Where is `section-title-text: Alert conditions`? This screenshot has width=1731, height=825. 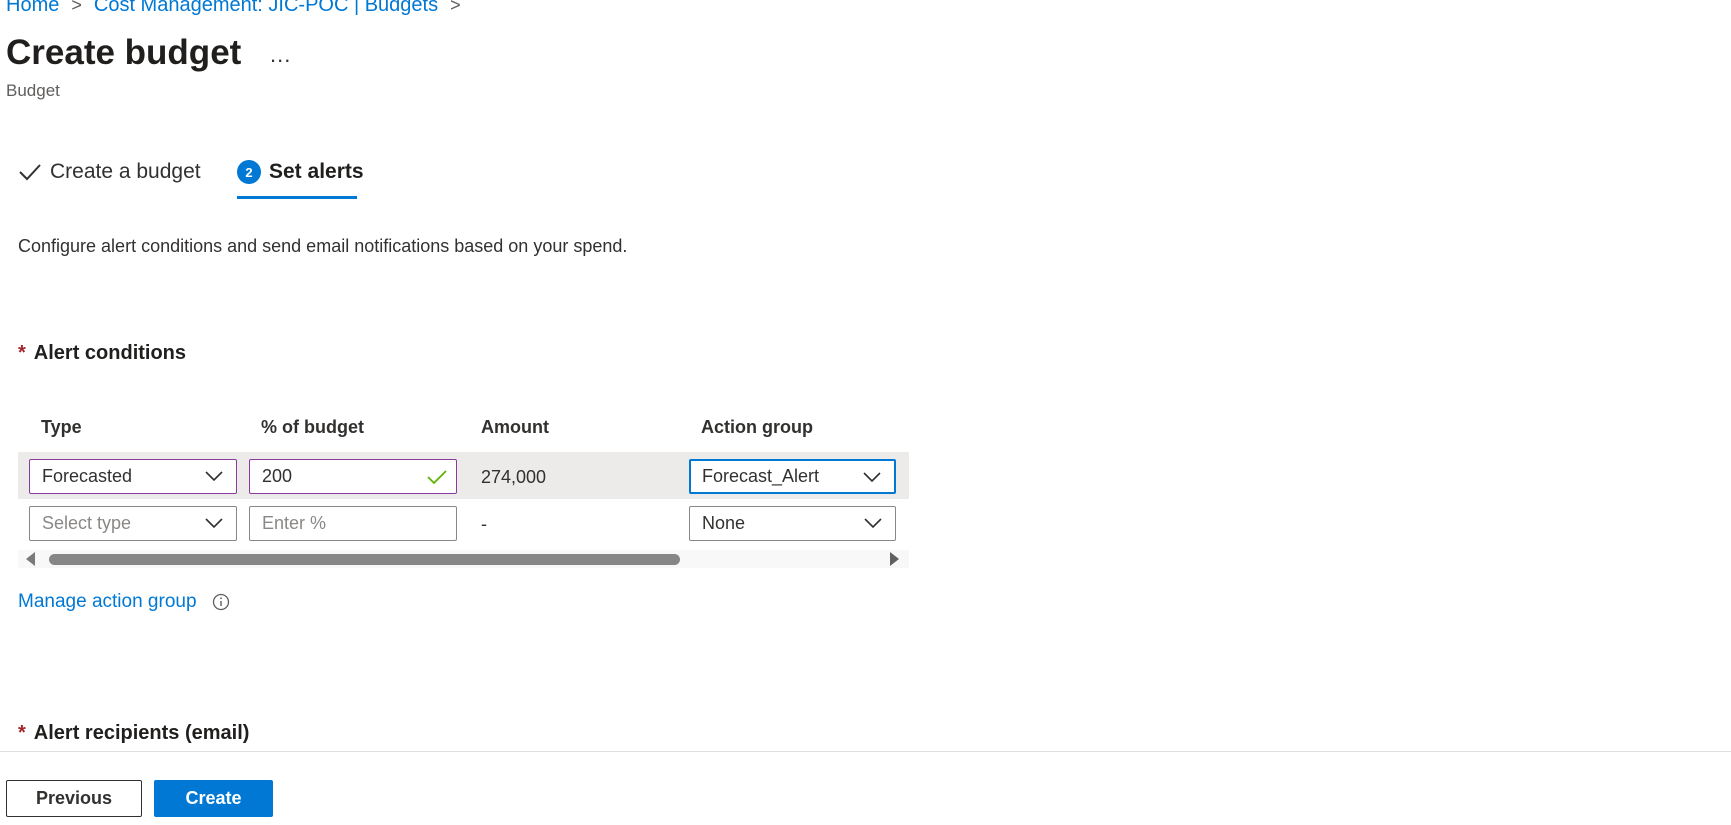
section-title-text: Alert conditions is located at coordinates (110, 353).